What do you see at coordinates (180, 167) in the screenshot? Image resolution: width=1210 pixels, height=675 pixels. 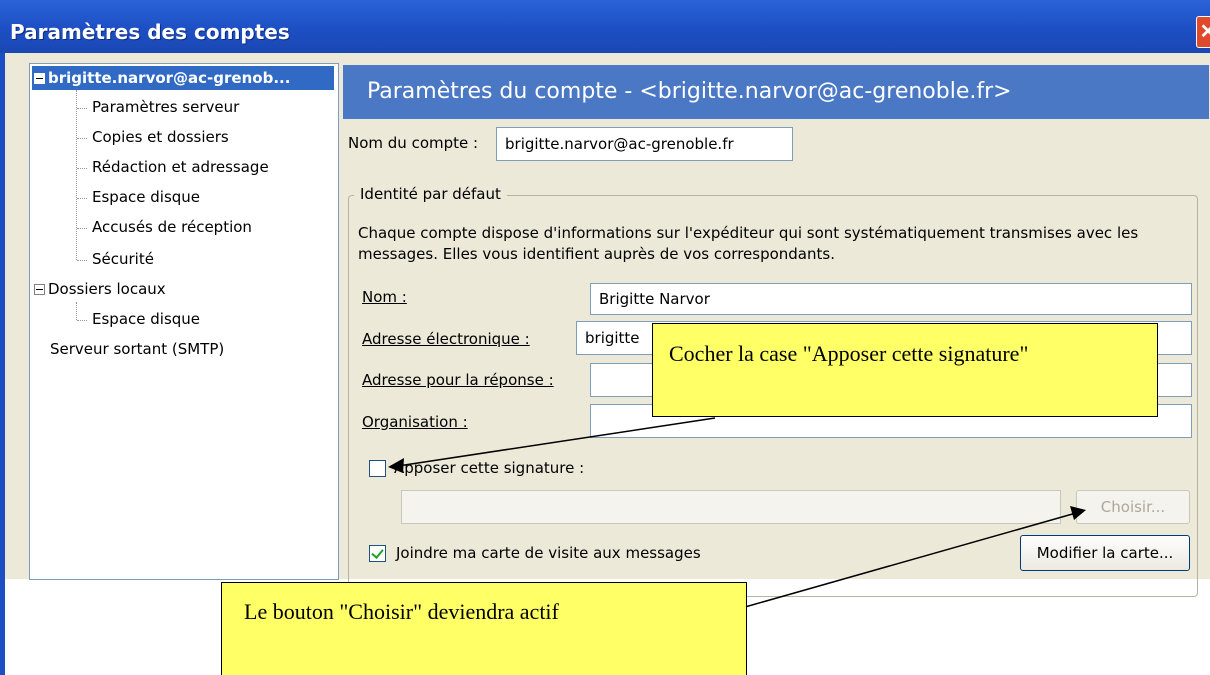 I see `tree-item-composition: Rédaction et adressage` at bounding box center [180, 167].